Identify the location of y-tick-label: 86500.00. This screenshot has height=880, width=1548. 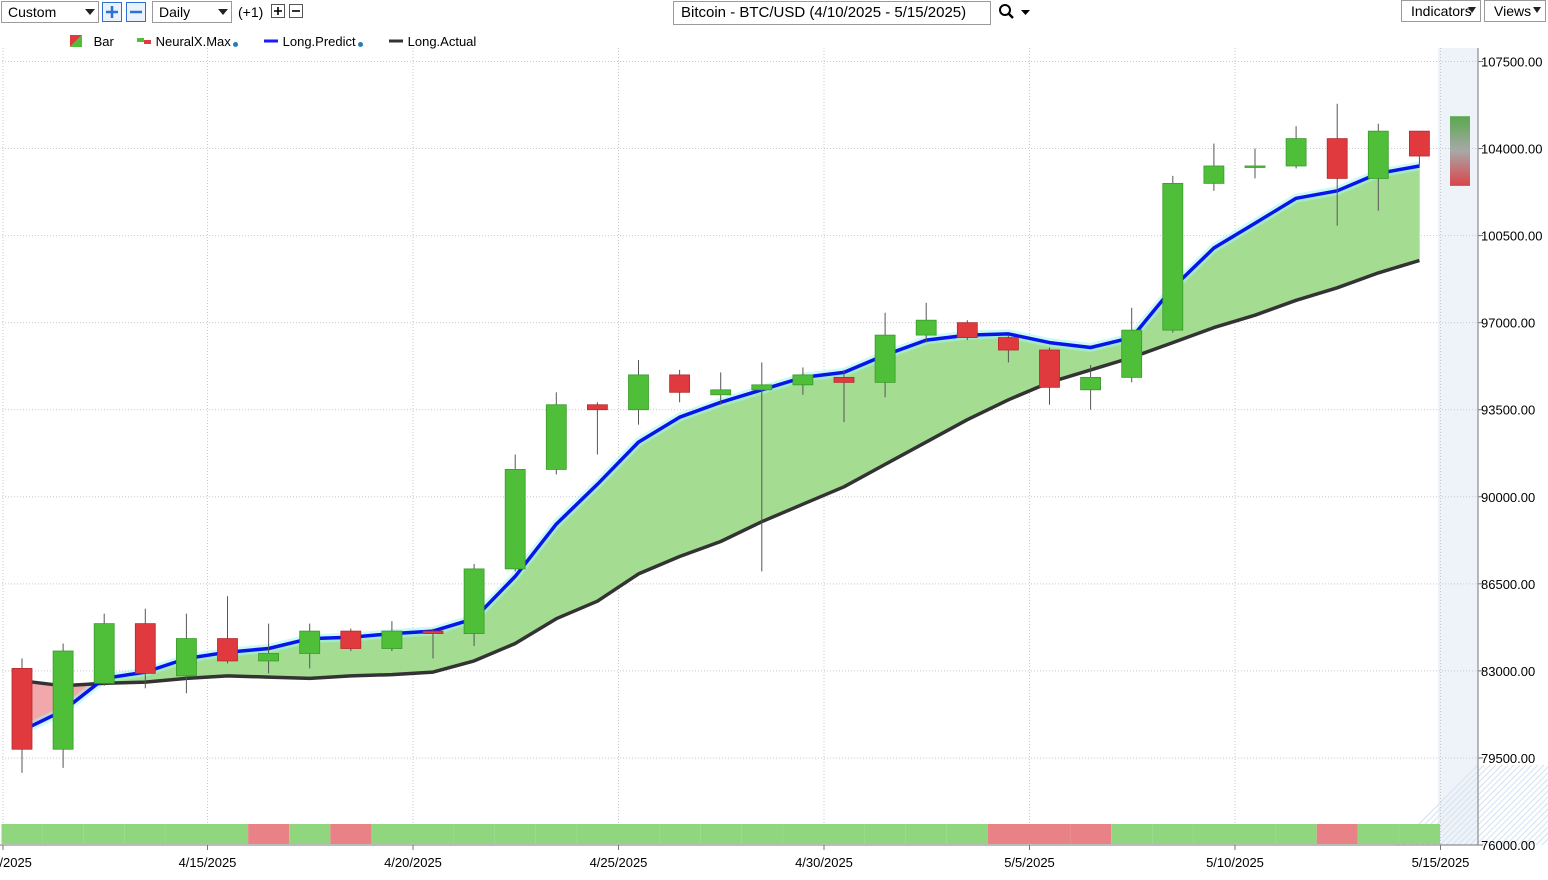
(1508, 584).